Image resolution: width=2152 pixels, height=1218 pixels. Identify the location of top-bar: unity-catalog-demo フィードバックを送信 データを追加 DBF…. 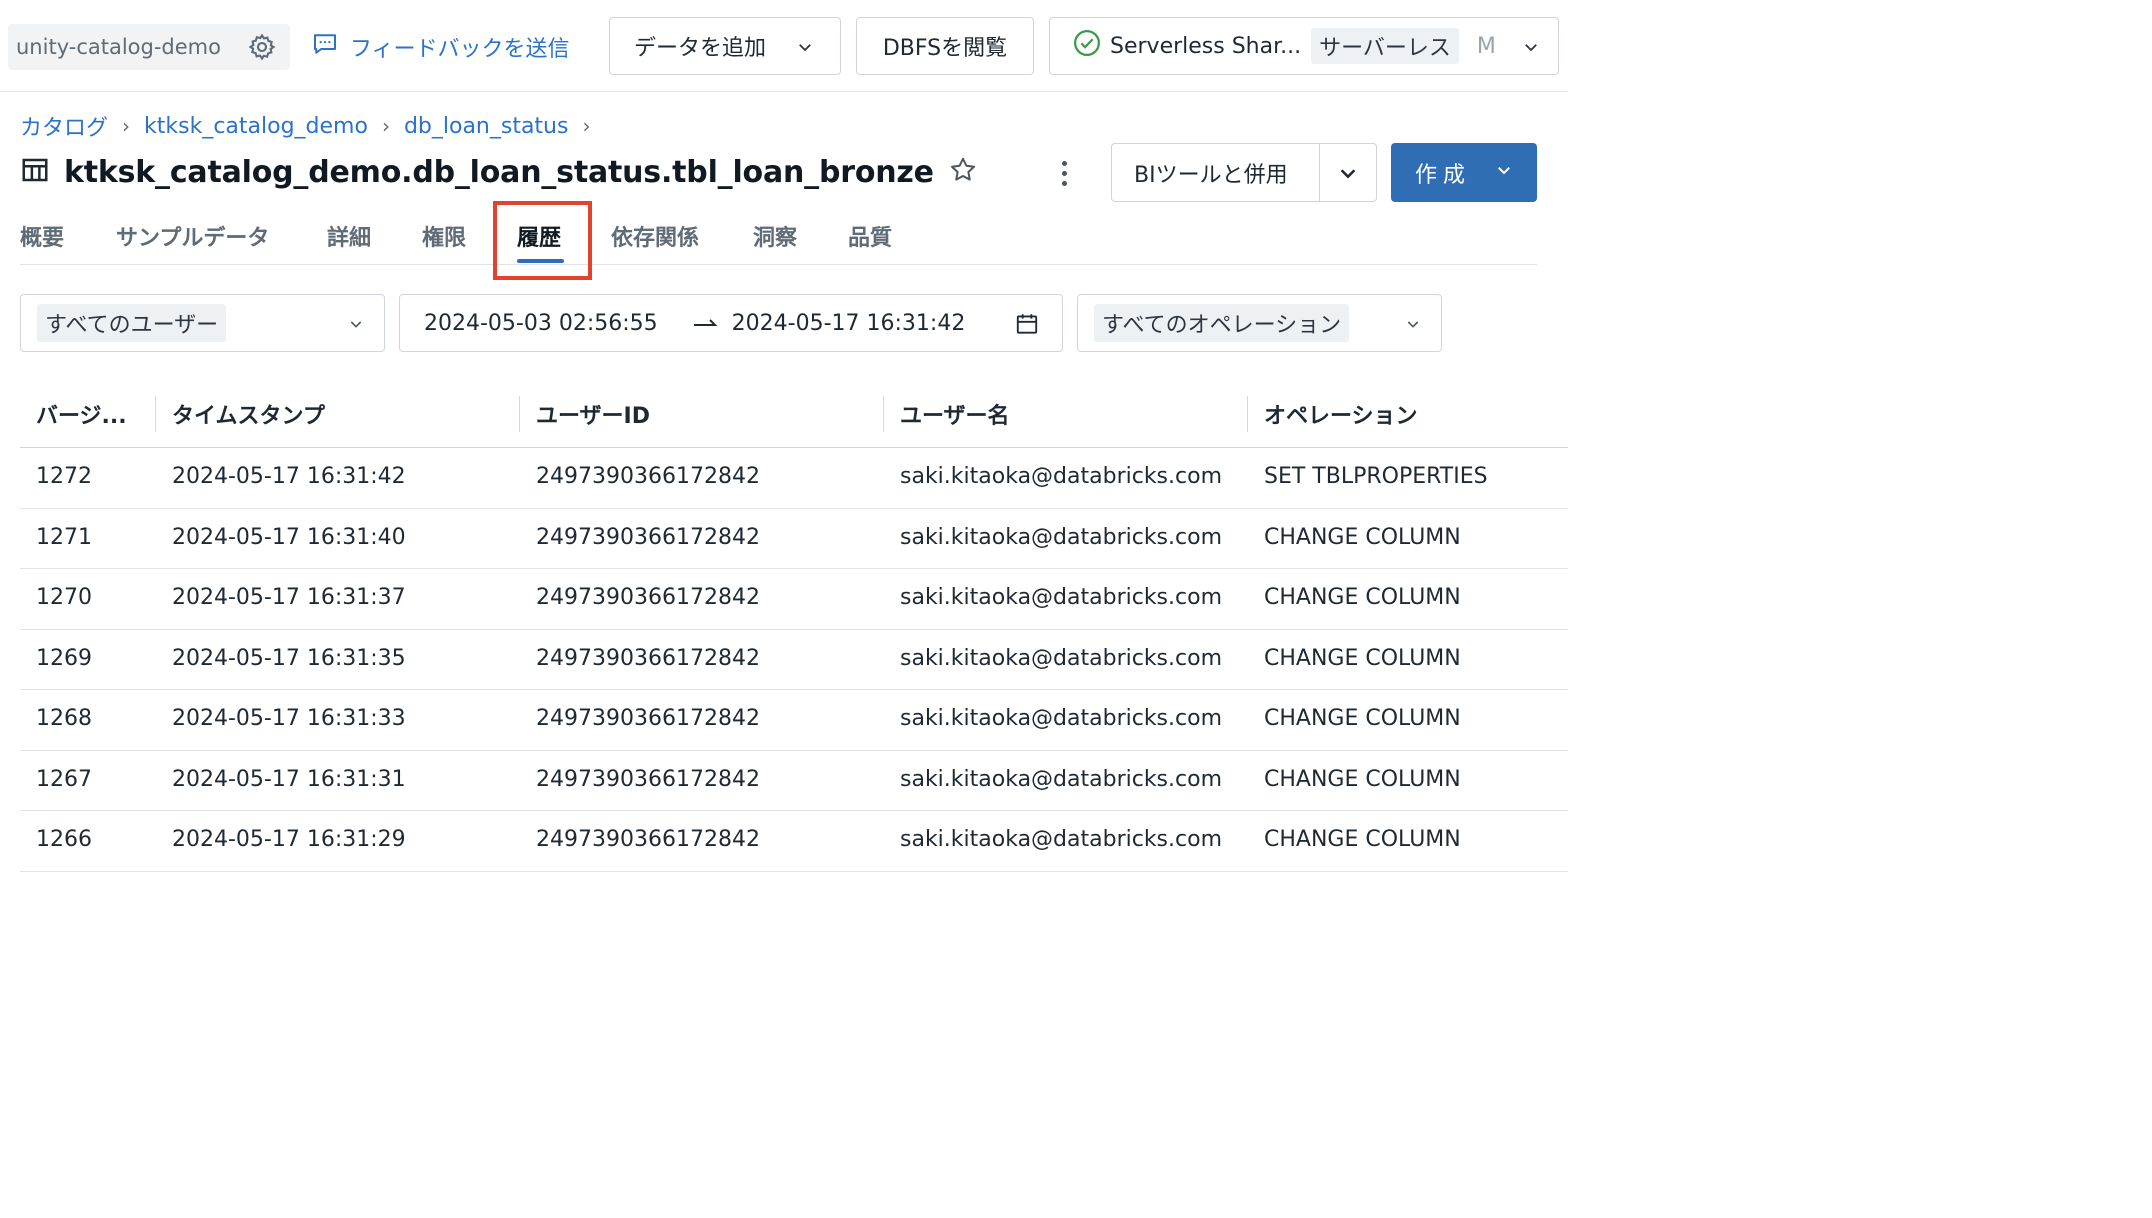
(784, 46).